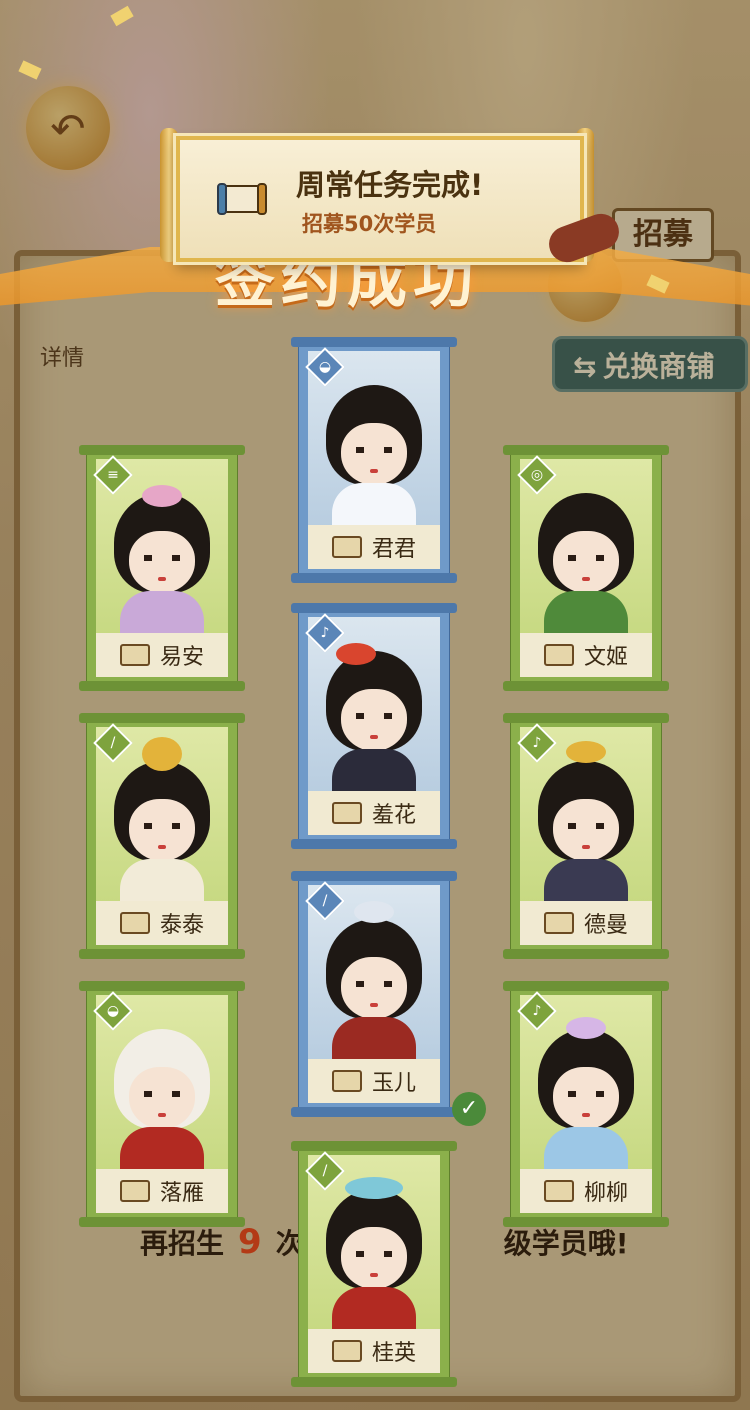  I want to click on student-card: / 桂英, so click(374, 1264).